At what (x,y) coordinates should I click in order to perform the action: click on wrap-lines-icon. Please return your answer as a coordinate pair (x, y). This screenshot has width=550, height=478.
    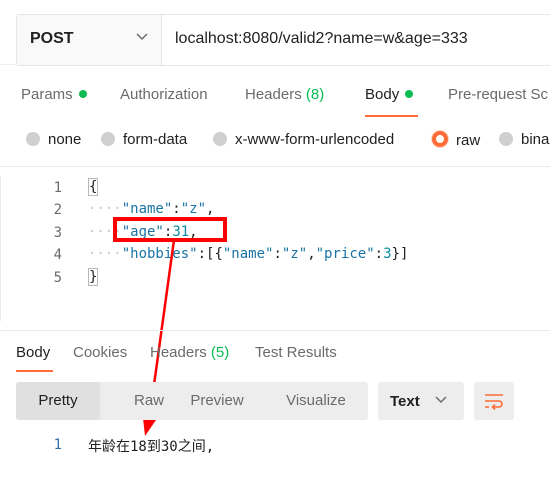
    Looking at the image, I should click on (494, 403).